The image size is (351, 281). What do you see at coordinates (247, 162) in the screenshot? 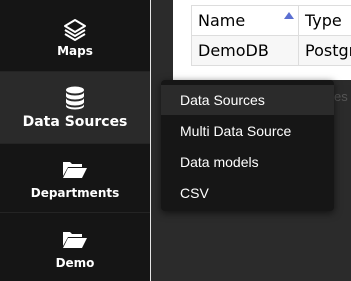
I see `menu-item-data-models: Data models` at bounding box center [247, 162].